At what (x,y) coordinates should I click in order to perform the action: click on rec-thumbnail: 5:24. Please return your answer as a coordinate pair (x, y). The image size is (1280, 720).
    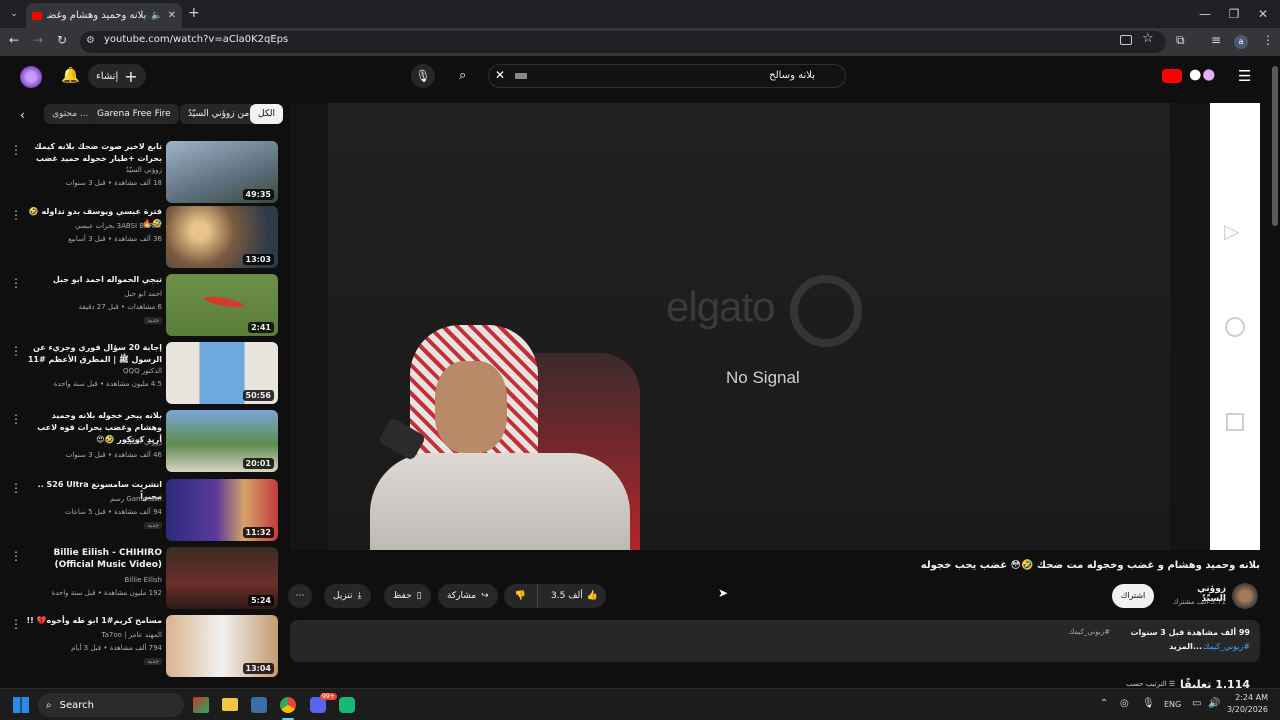
    Looking at the image, I should click on (222, 578).